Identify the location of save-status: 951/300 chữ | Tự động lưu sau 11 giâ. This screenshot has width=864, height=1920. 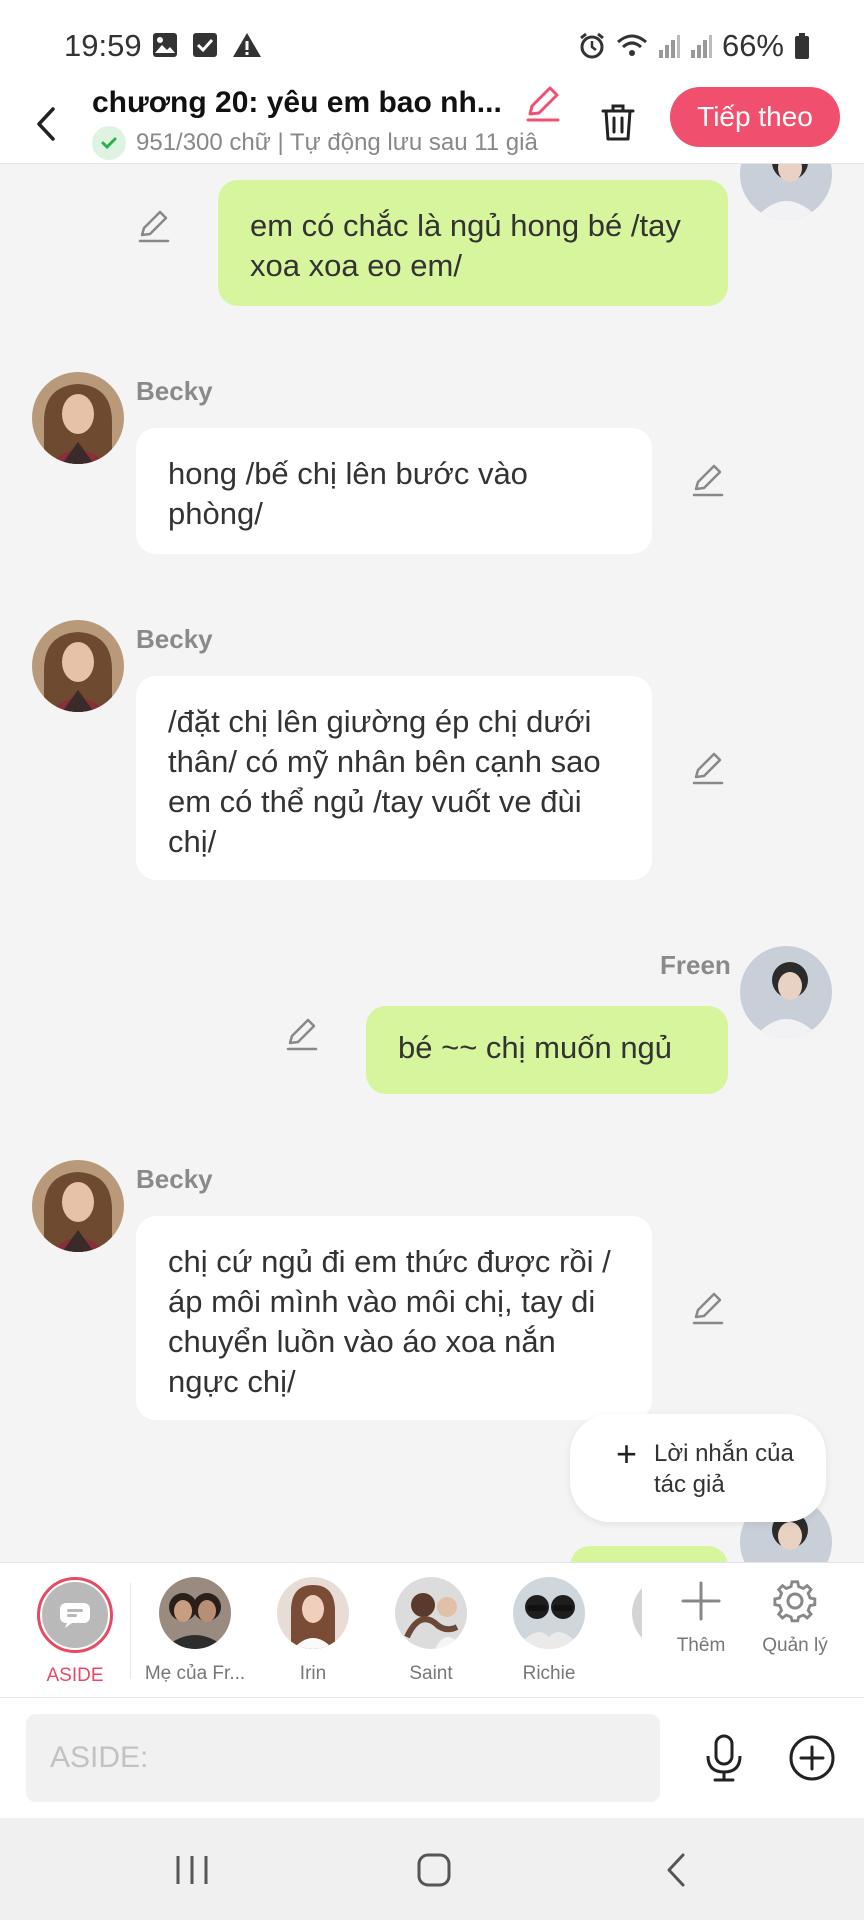
(327, 143).